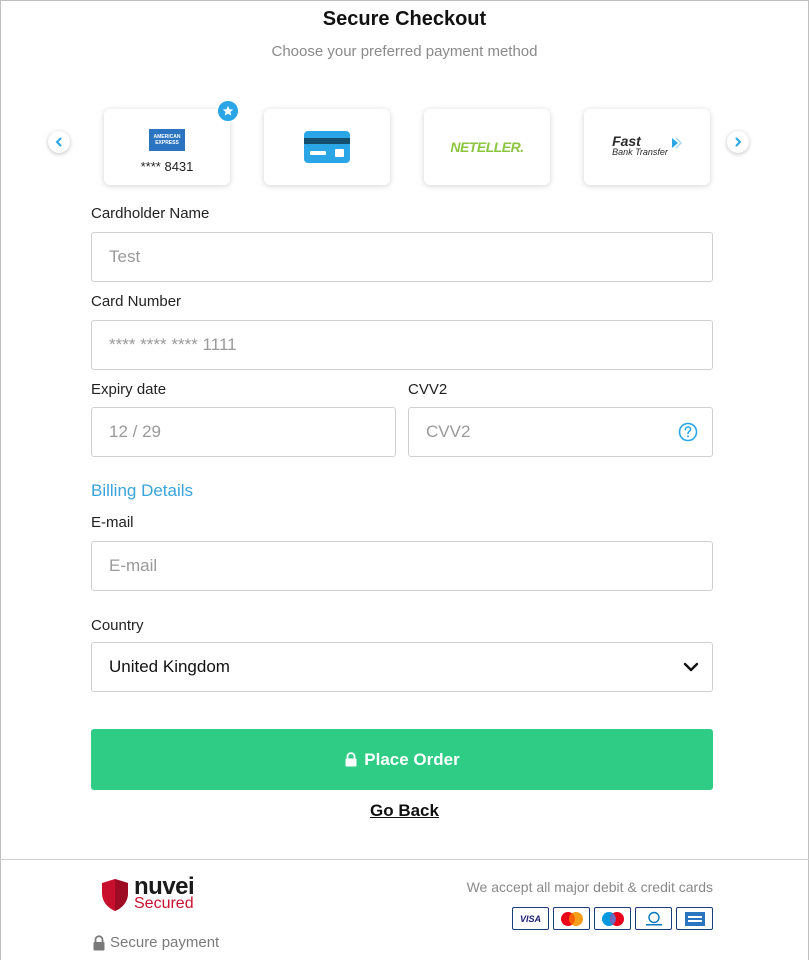 This screenshot has width=809, height=960. I want to click on page-title: Secure Checkout, so click(404, 19).